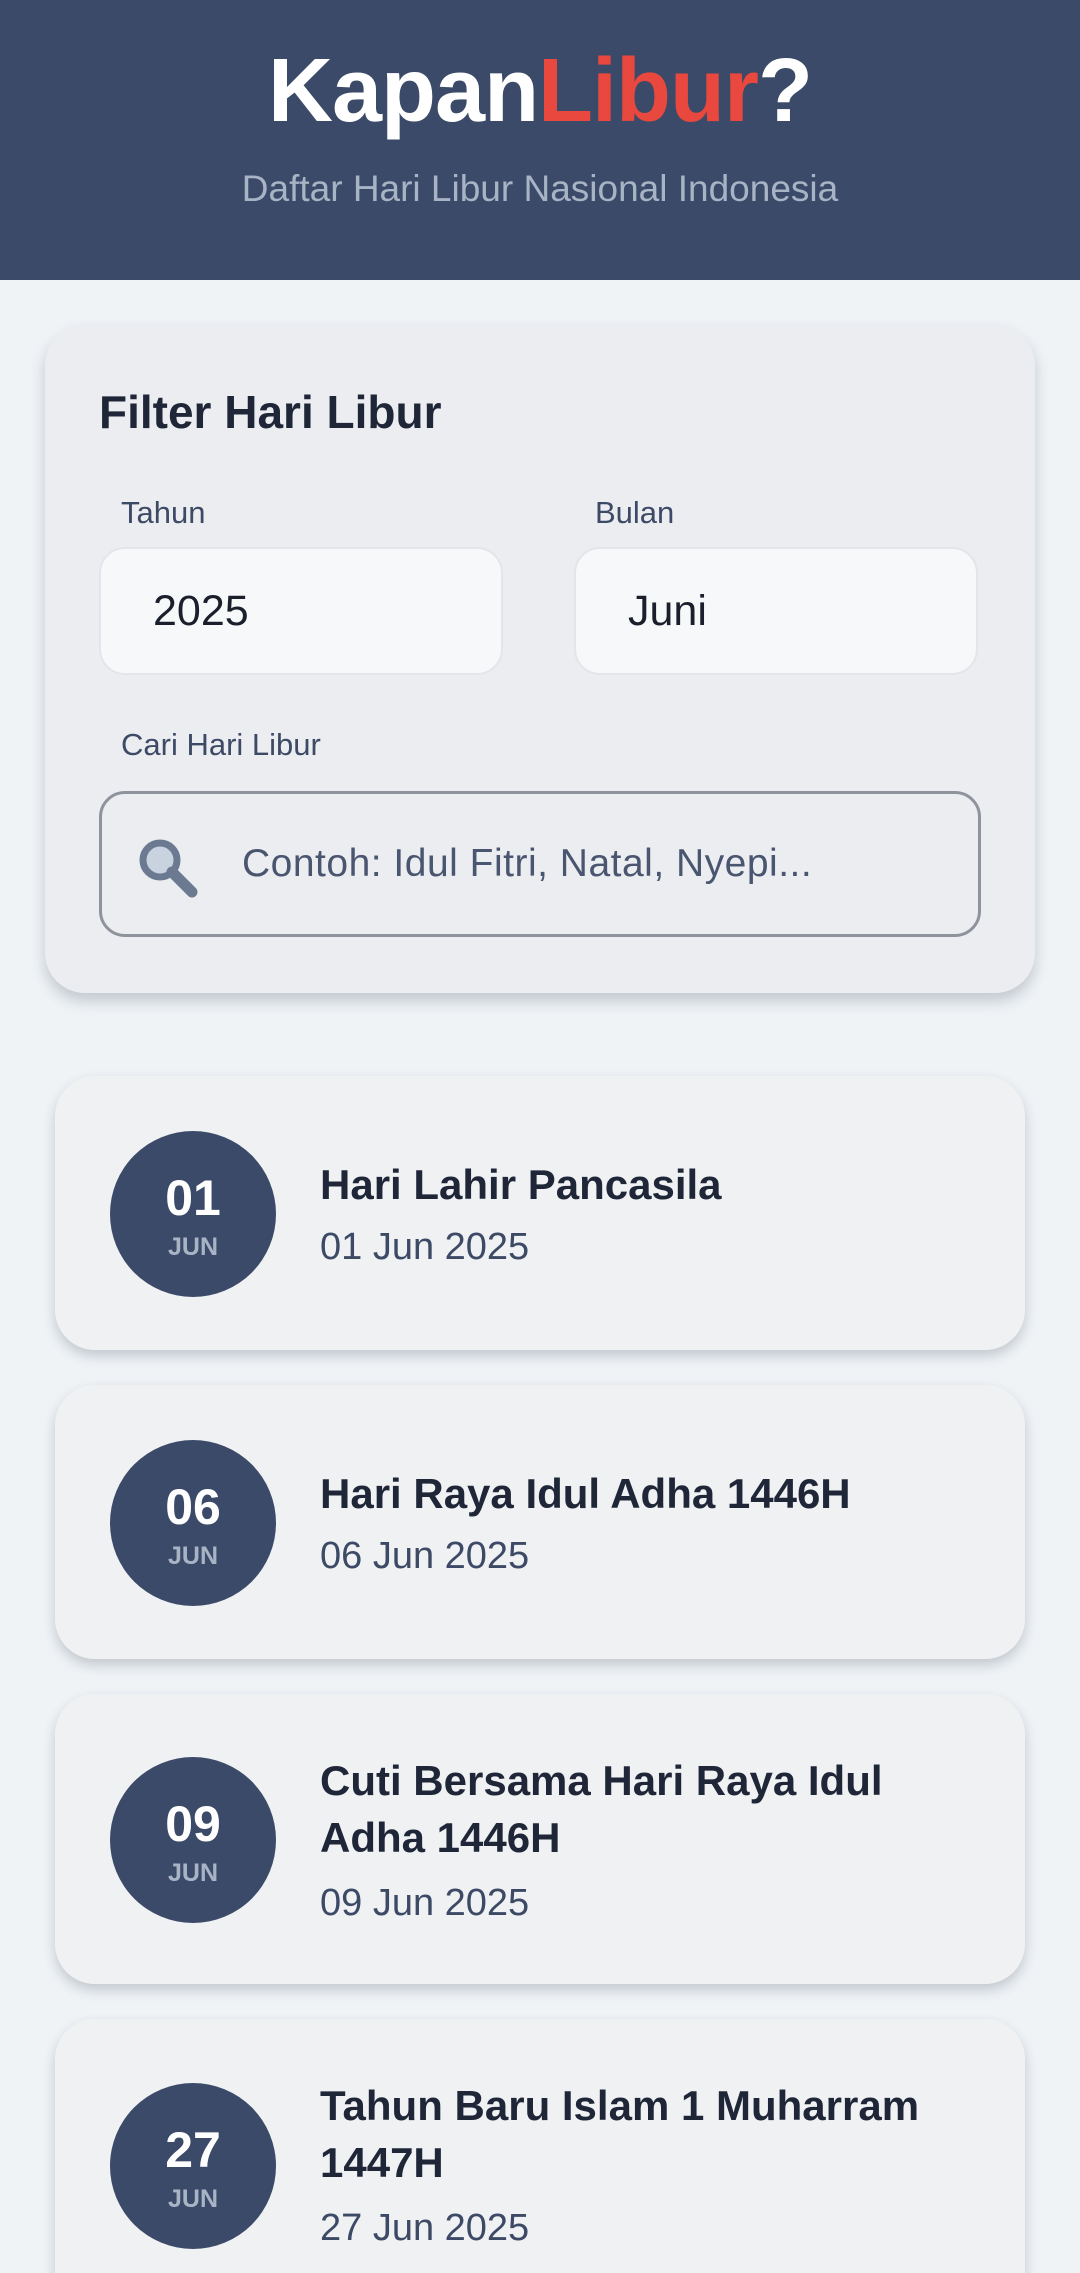  Describe the element at coordinates (193, 1507) in the screenshot. I see `date-day: 06` at that location.